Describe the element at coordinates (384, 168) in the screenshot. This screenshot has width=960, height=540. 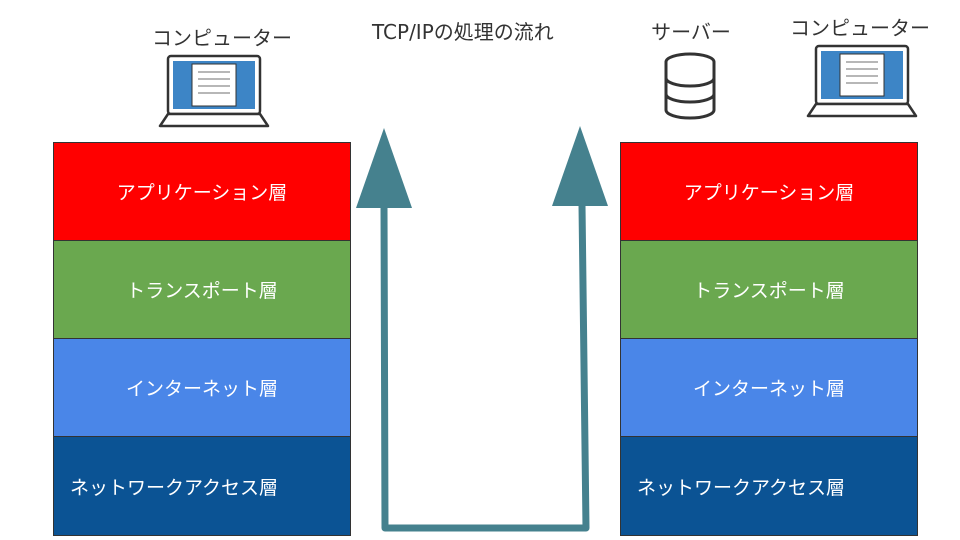
I see `left-arrow-head` at that location.